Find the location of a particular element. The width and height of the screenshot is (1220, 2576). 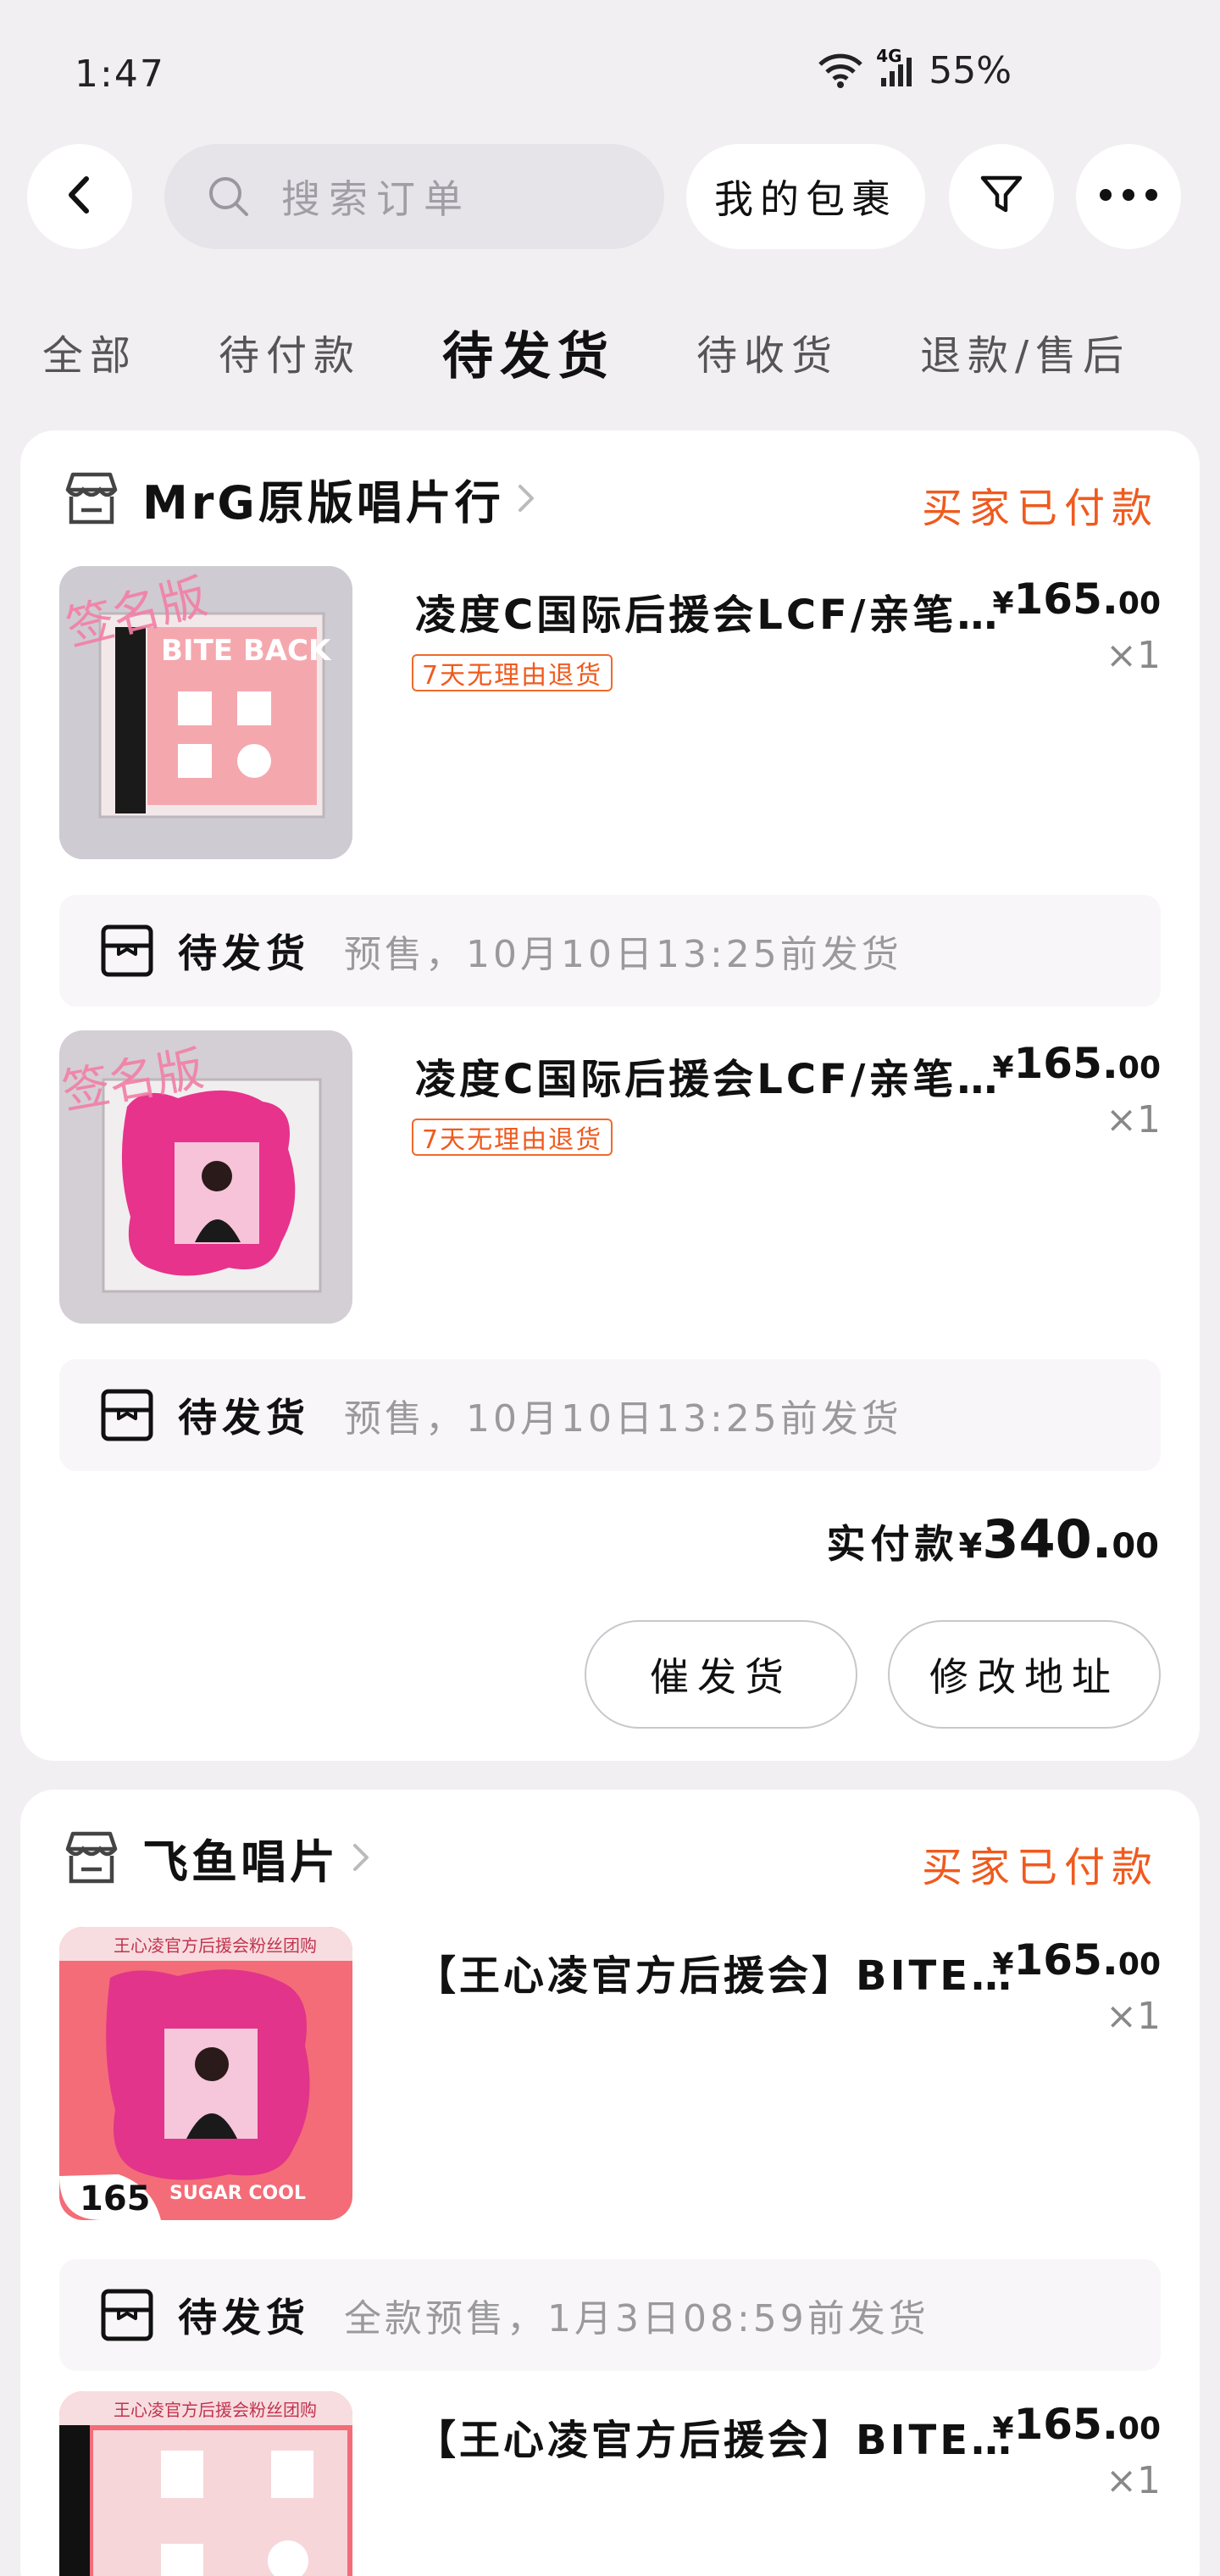

total-label: 实付款 is located at coordinates (892, 1544).